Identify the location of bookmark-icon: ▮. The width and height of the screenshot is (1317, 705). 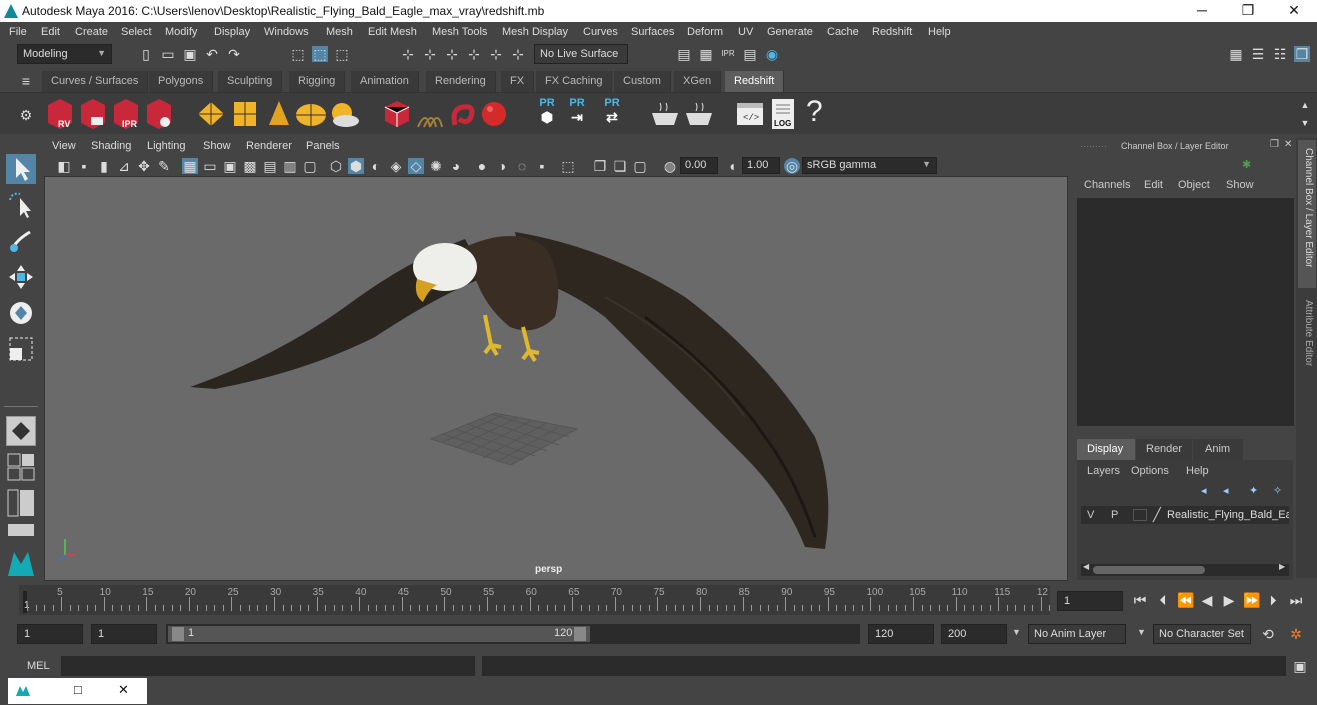
(104, 166).